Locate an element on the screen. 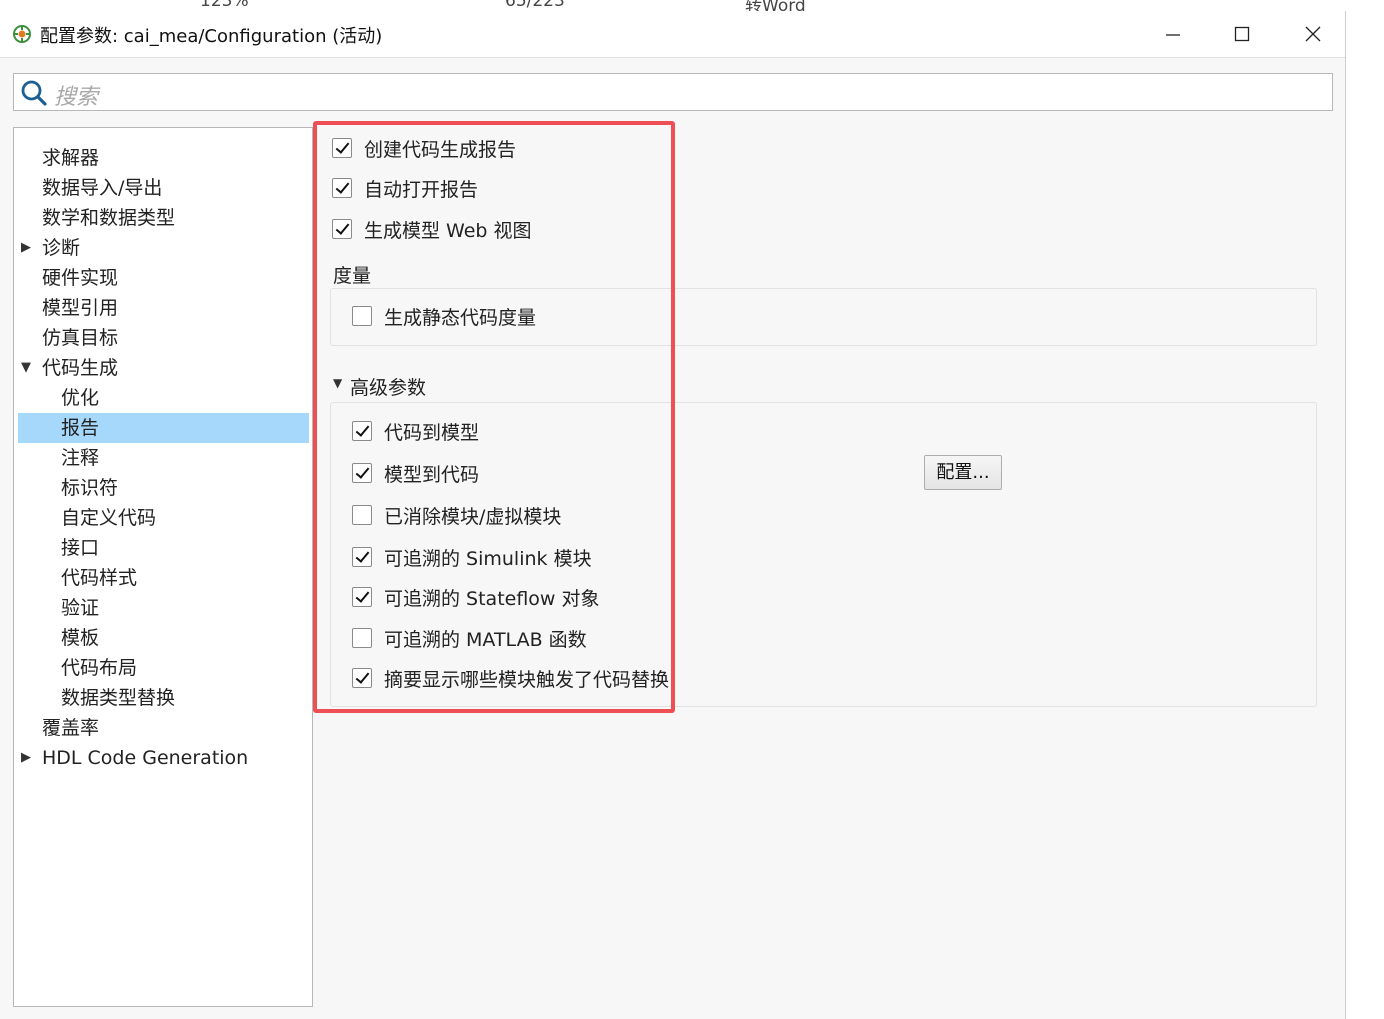 The height and width of the screenshot is (1019, 1384). minimize-button is located at coordinates (1173, 34).